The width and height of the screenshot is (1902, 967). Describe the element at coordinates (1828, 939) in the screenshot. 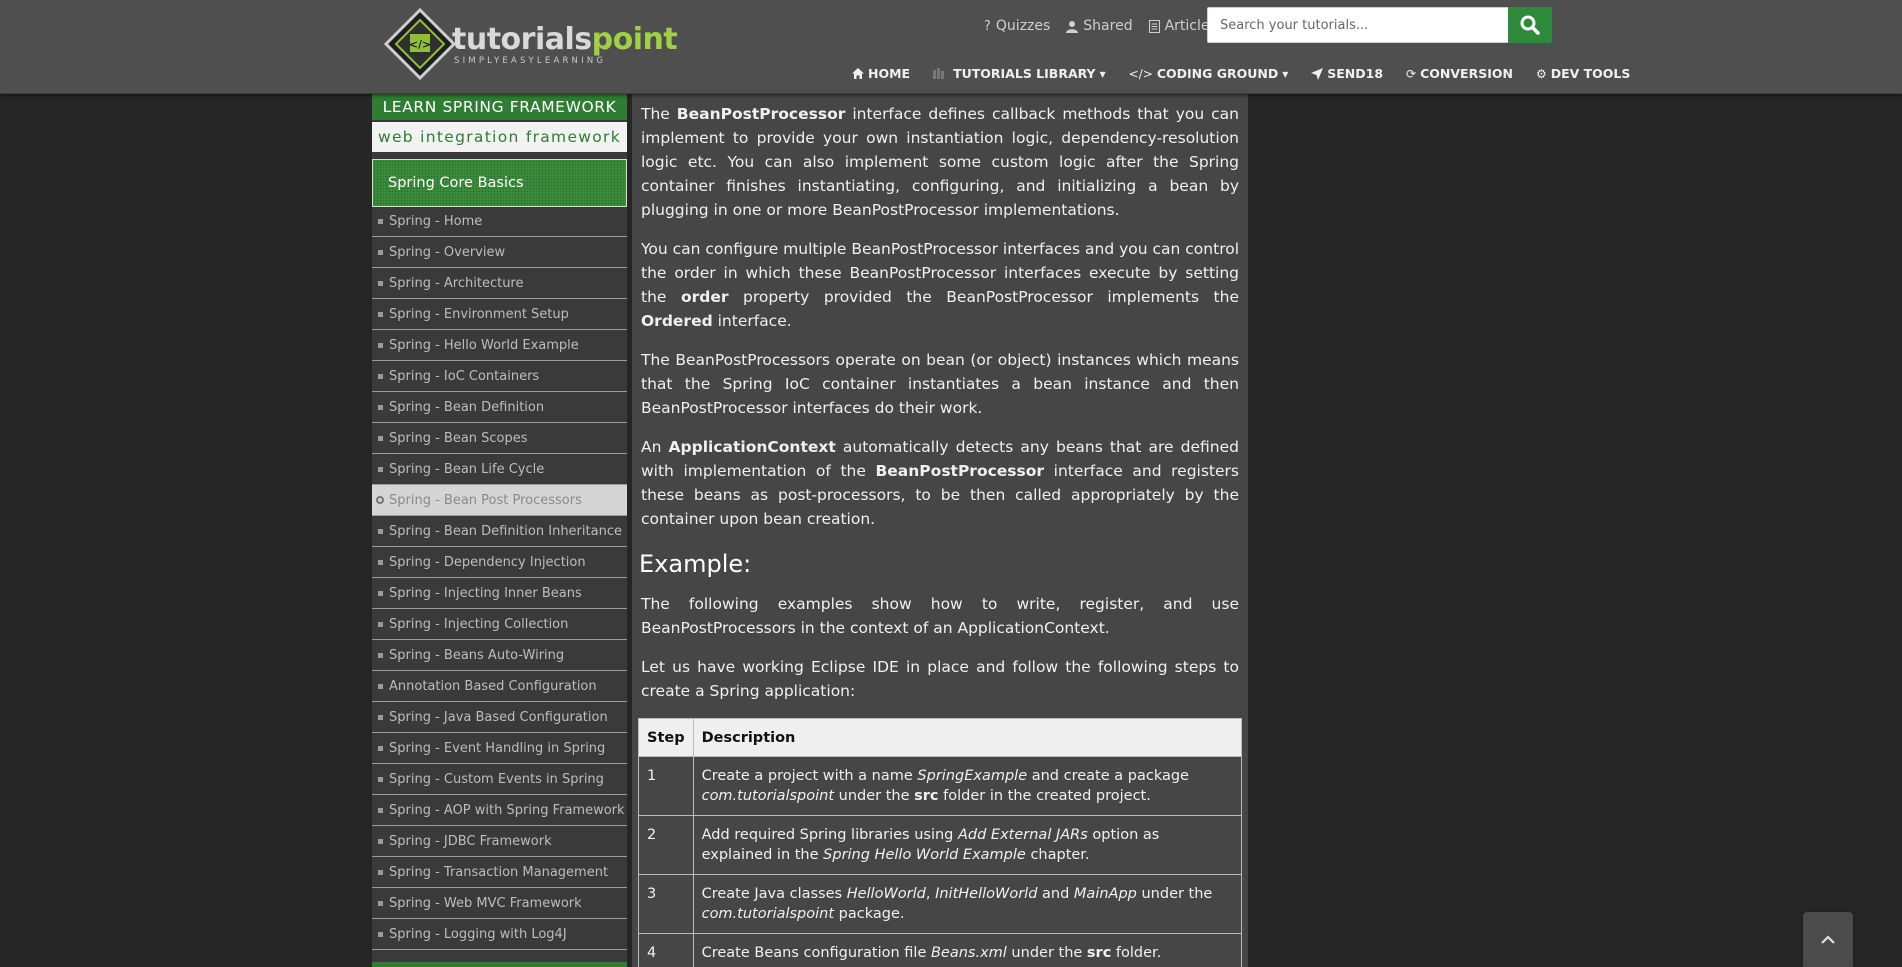

I see `scroll-top-button` at that location.